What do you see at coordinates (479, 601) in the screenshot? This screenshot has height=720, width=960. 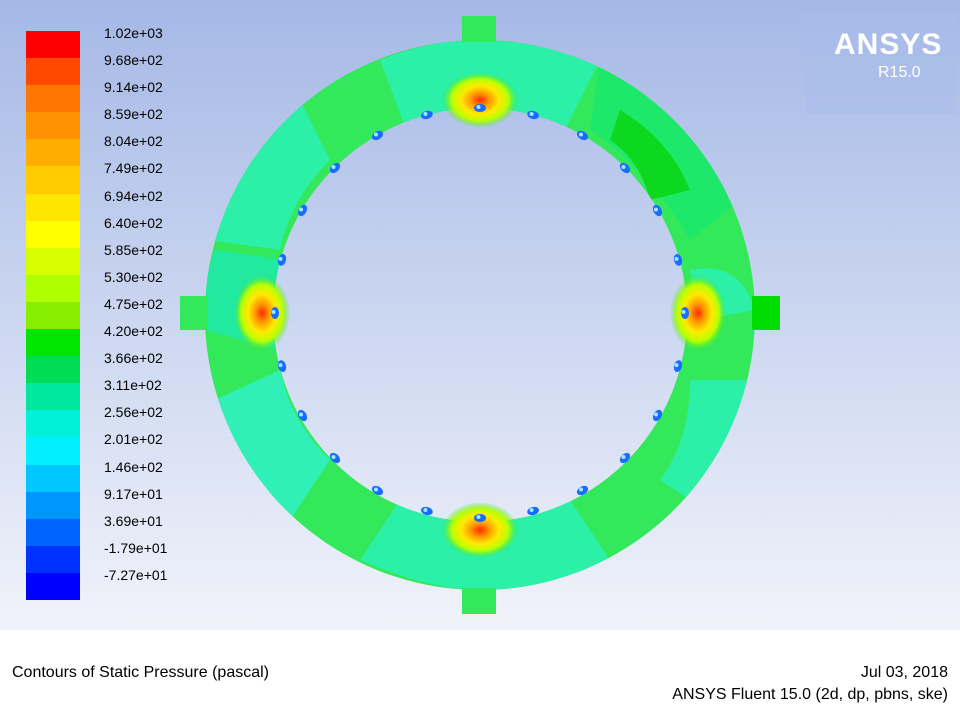 I see `lug-bottom` at bounding box center [479, 601].